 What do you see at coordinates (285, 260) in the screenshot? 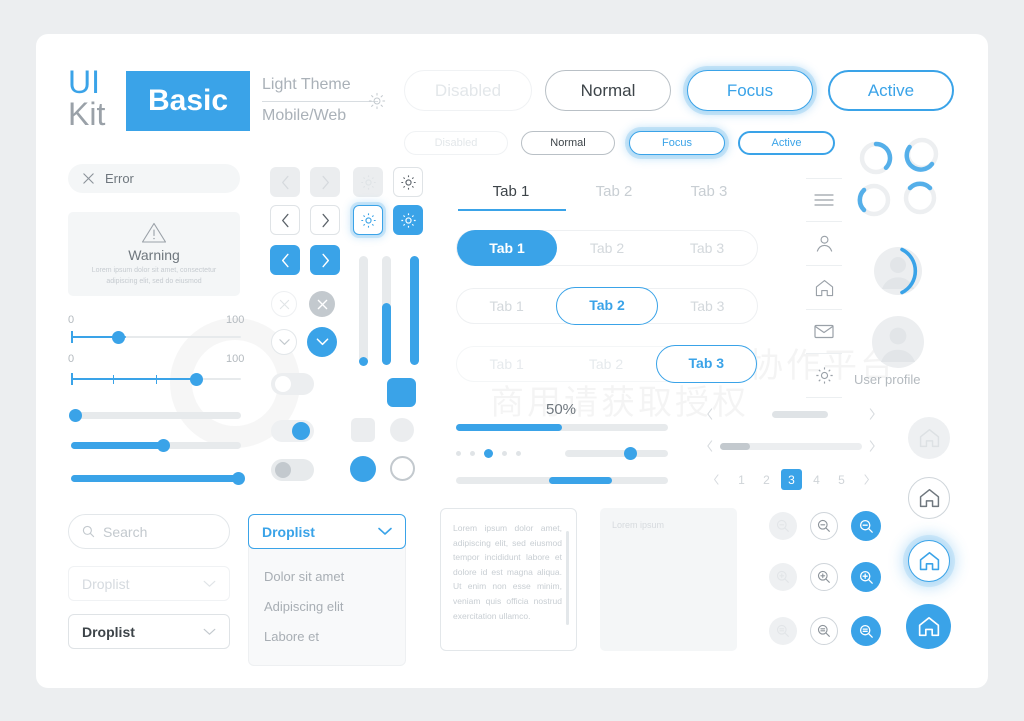
I see `prev-button-active` at bounding box center [285, 260].